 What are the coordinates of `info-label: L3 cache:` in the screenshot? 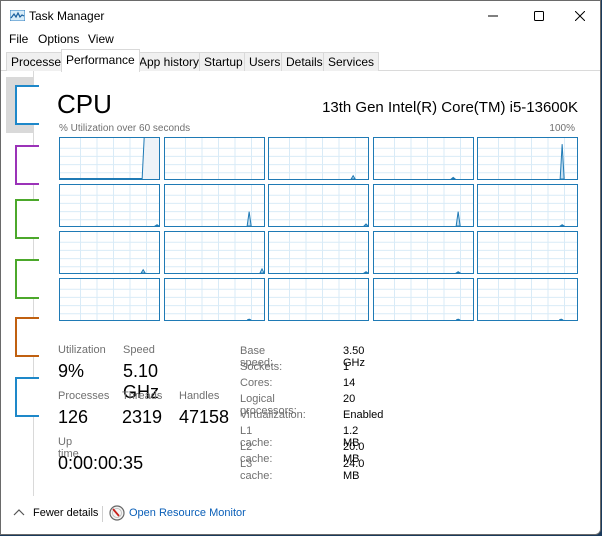 It's located at (256, 470).